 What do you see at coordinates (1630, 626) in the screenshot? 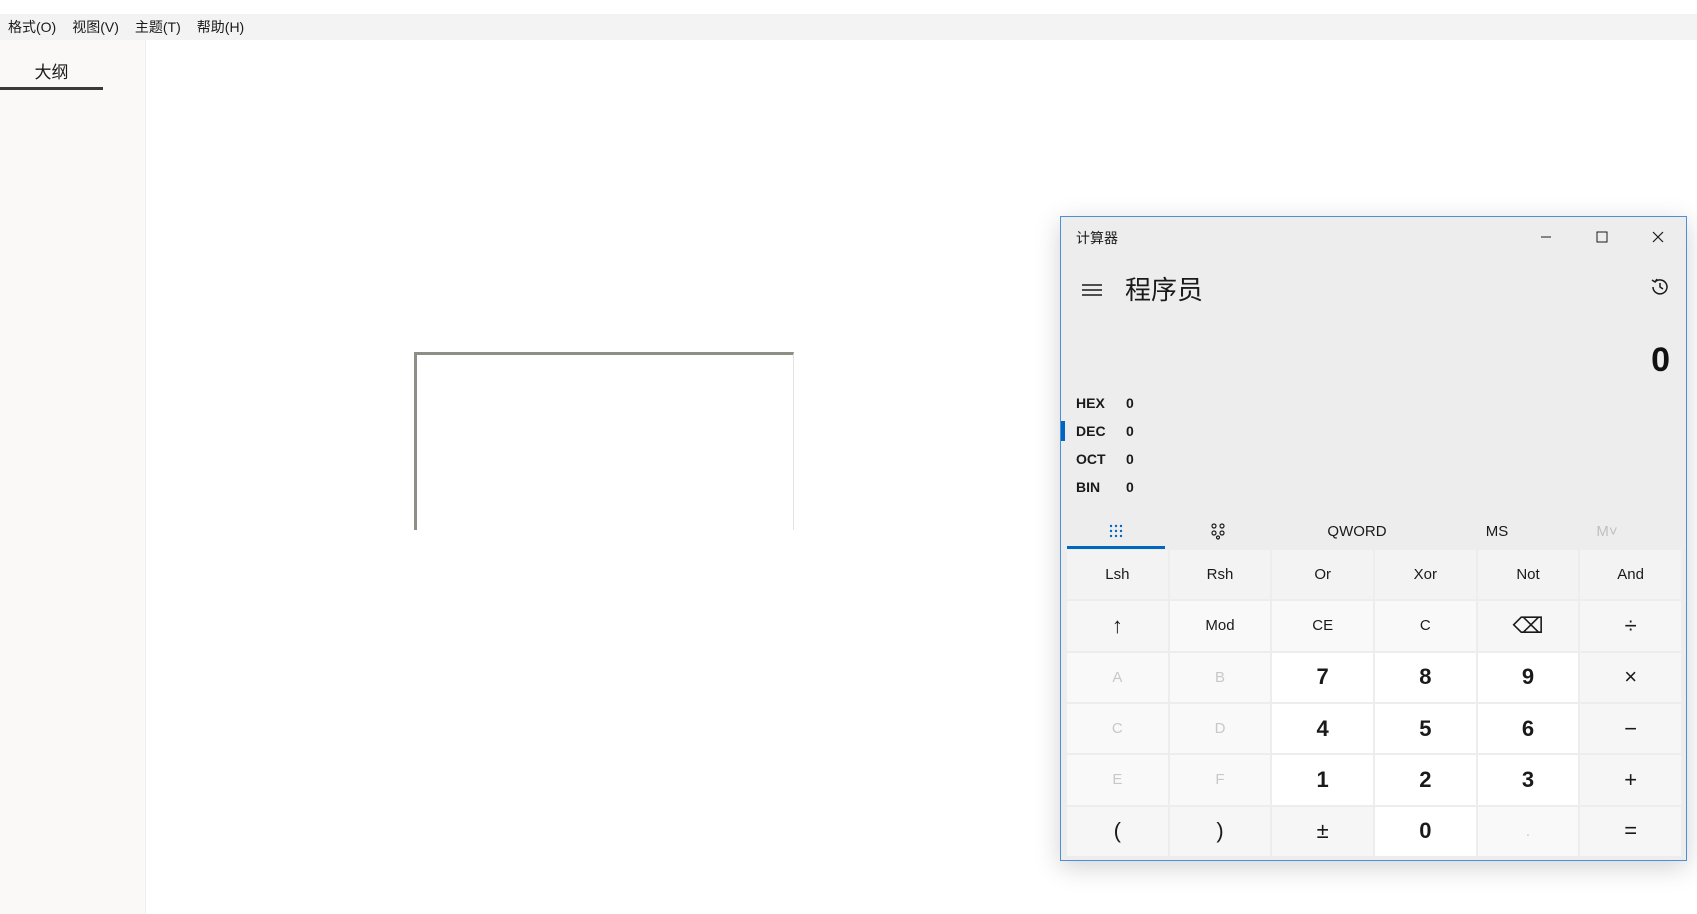
I see `key-divide: ÷` at bounding box center [1630, 626].